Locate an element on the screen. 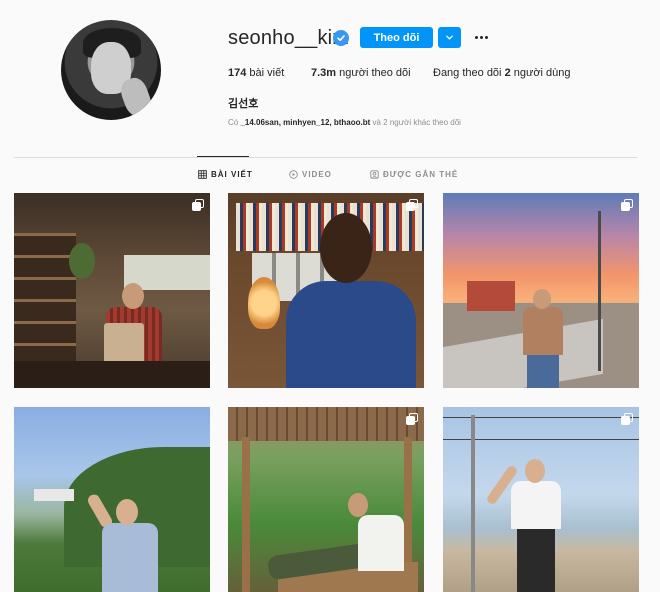  profile-tabs: BÀI VIẾT VIDEO ĐƯỢC GẮN THẺ is located at coordinates (330, 176).